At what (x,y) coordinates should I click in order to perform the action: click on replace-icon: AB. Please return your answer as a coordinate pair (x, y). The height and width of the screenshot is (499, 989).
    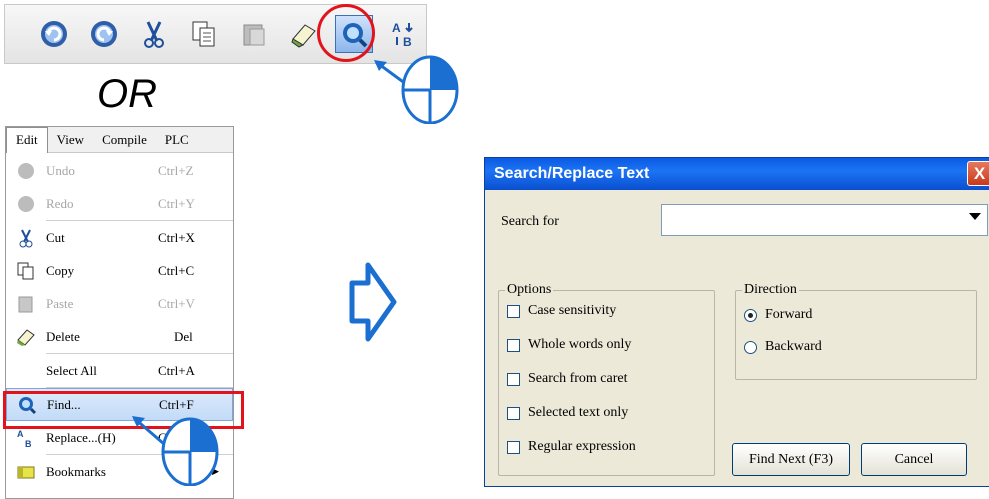
    Looking at the image, I should click on (26, 438).